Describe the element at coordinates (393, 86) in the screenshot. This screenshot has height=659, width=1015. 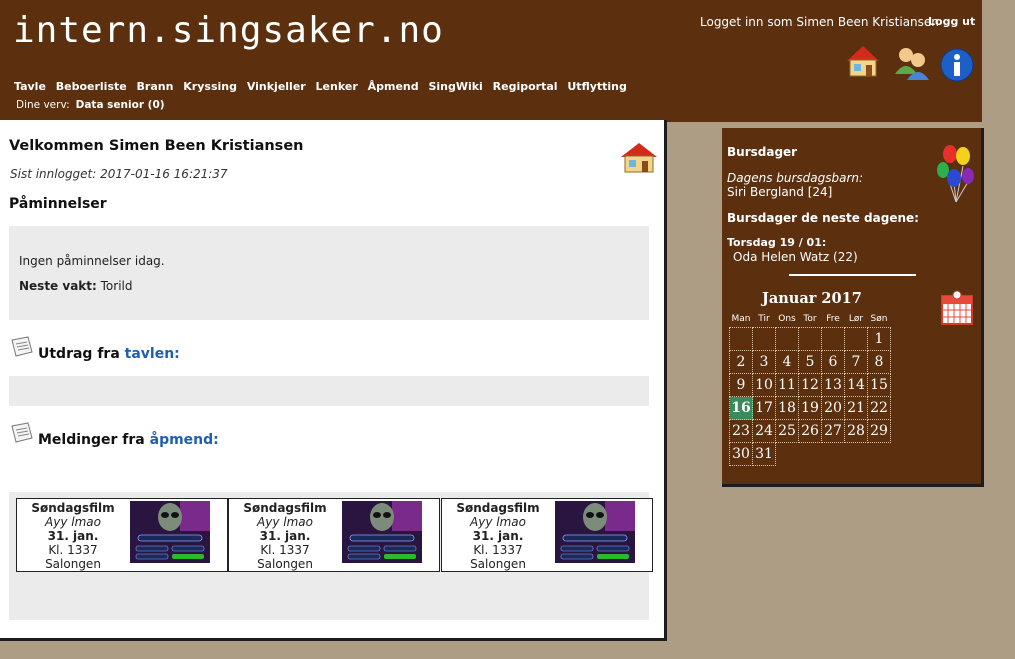
I see `nav-item-apmend: Åpmend` at that location.